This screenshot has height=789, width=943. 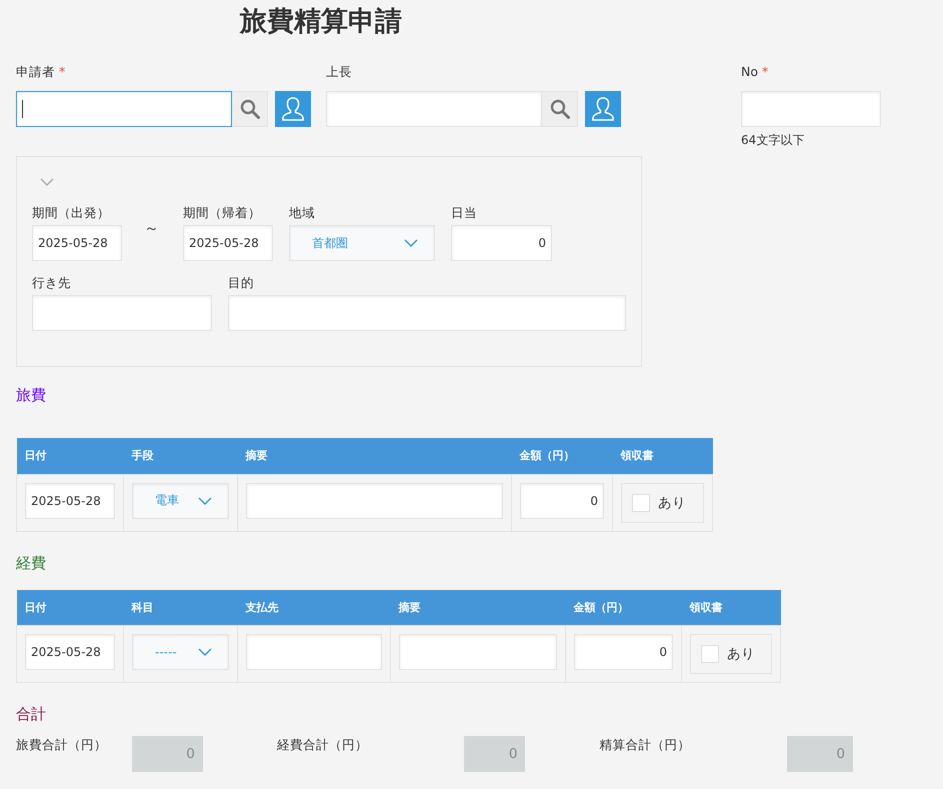 I want to click on column-header: 科目, so click(x=181, y=608).